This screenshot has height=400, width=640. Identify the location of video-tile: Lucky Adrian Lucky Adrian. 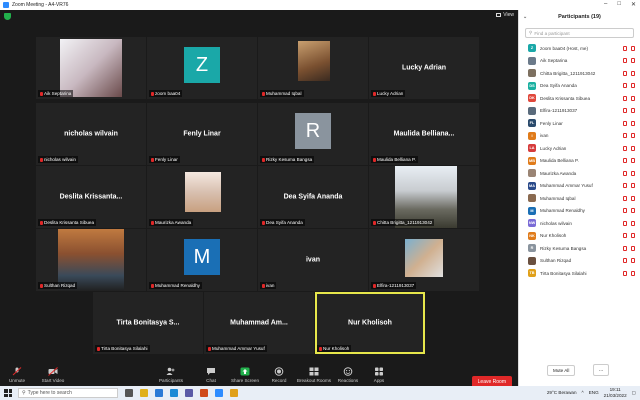
(424, 68).